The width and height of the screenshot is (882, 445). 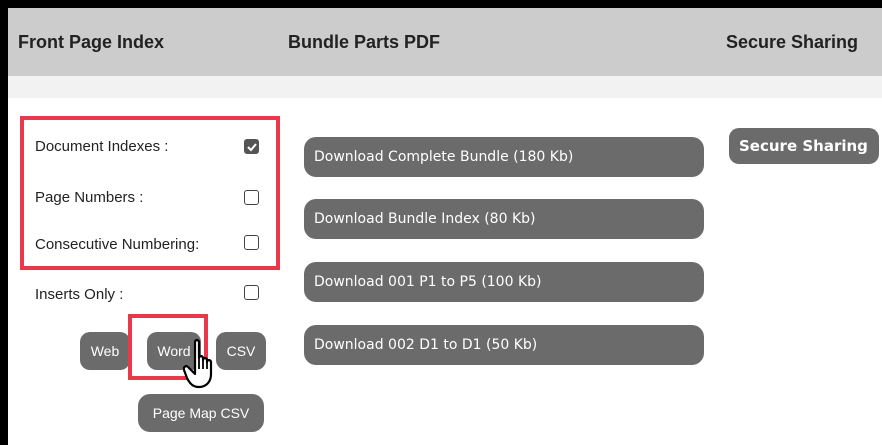 I want to click on secure-sharing-title: Secure Sharing, so click(x=792, y=42).